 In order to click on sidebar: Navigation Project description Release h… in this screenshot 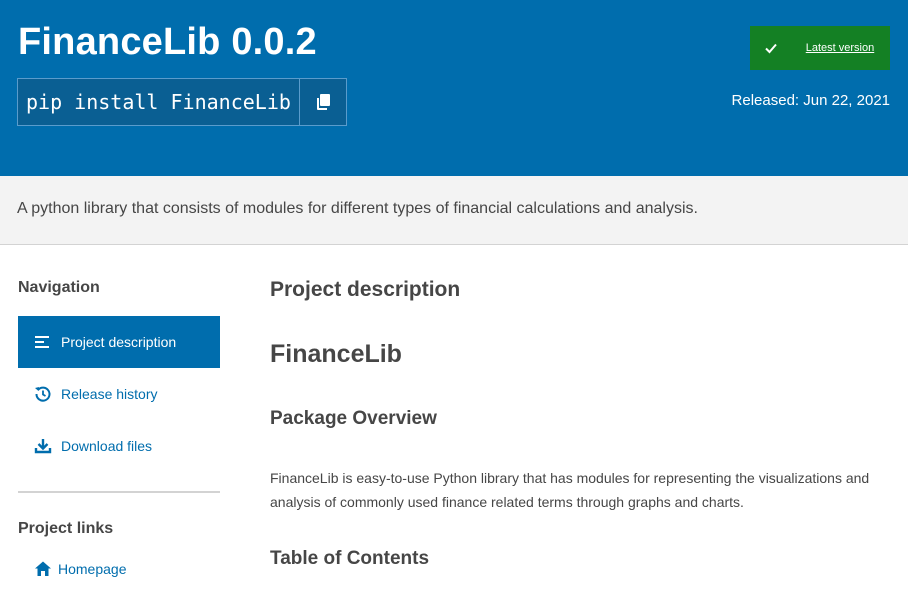, I will do `click(119, 430)`.